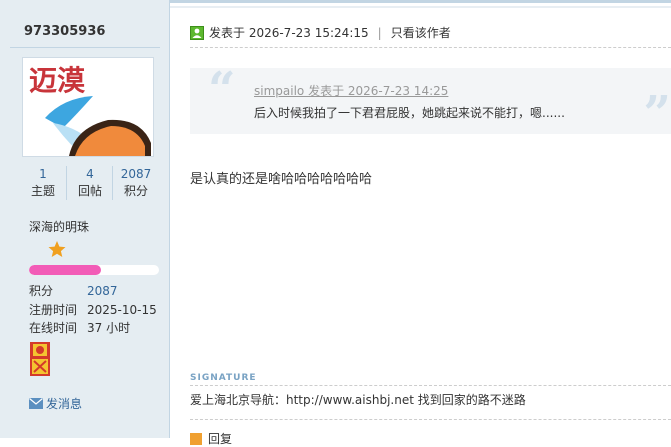 This screenshot has width=671, height=447. I want to click on stat-posts: 4 回帖, so click(89, 183).